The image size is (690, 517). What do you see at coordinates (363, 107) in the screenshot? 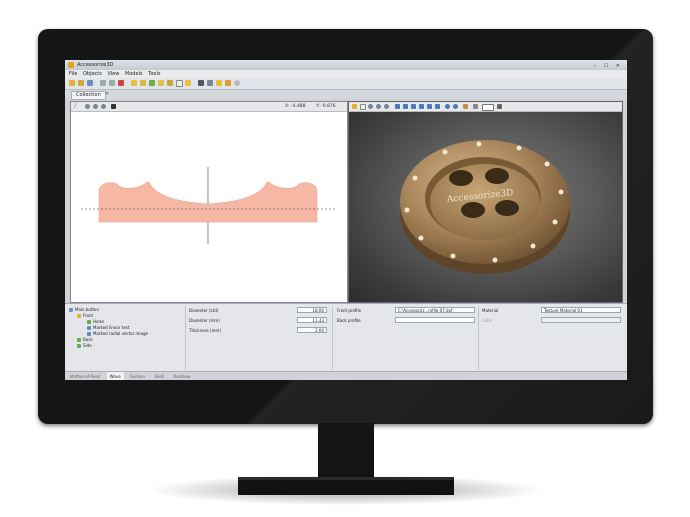
I see `select-icon` at bounding box center [363, 107].